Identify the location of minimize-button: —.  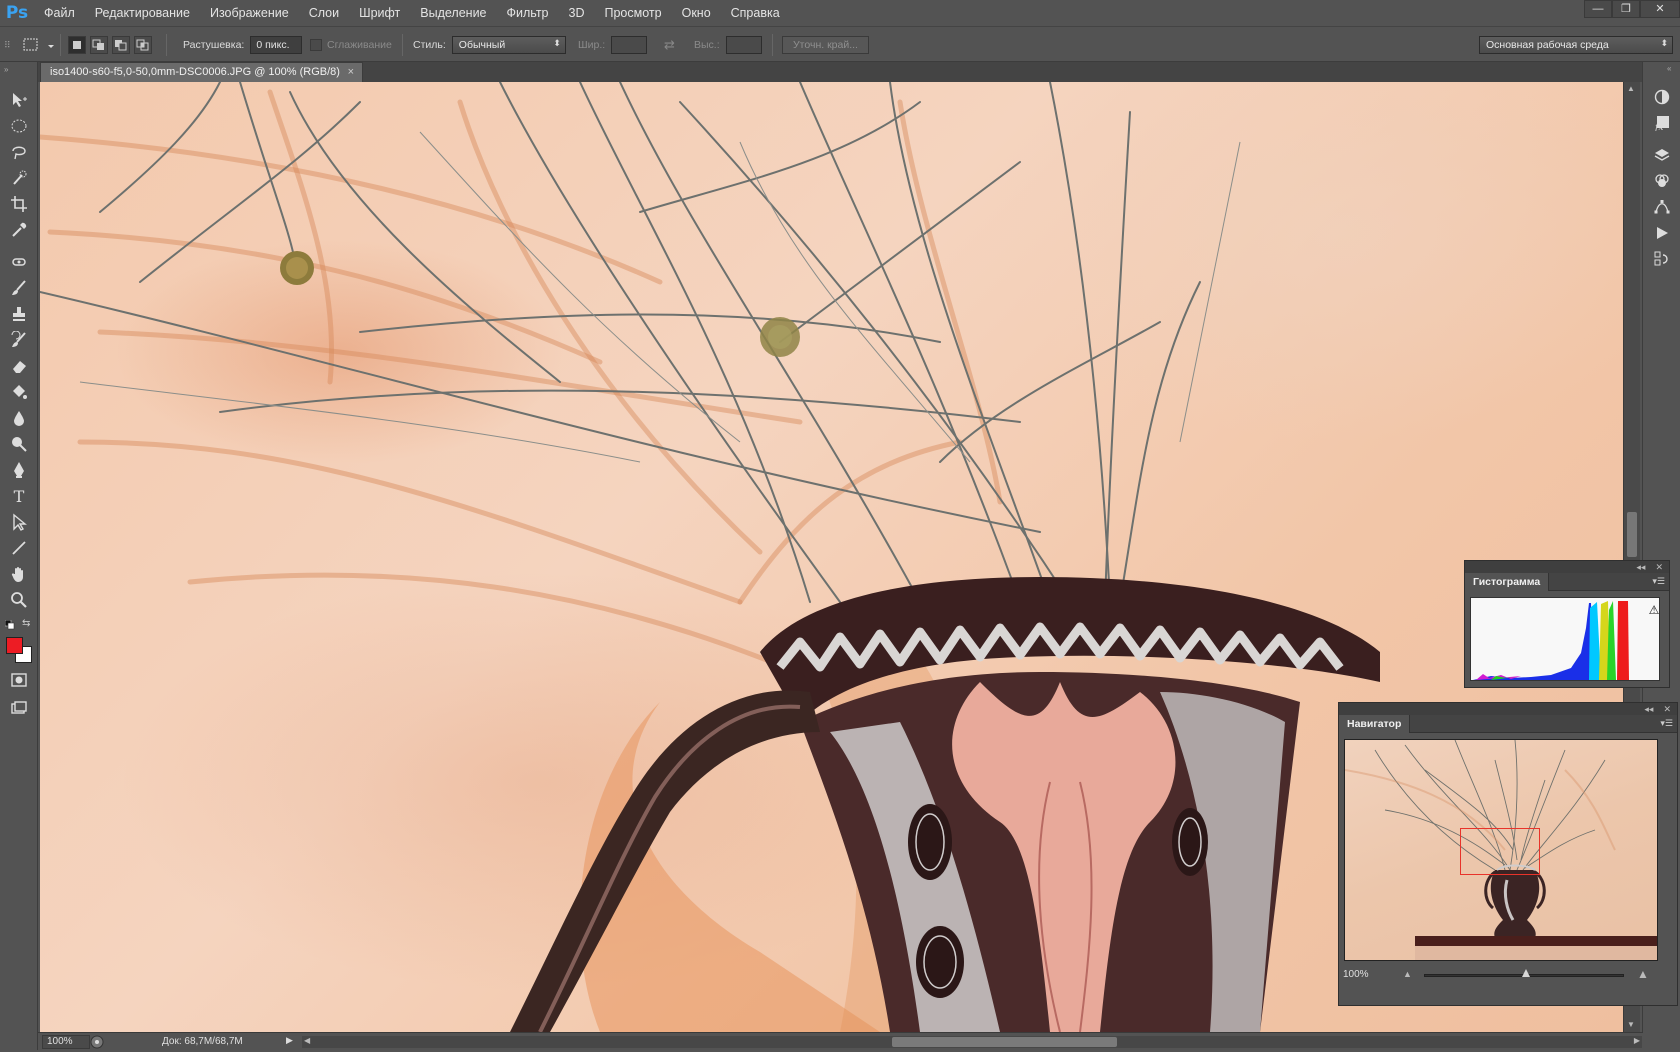
(1598, 9).